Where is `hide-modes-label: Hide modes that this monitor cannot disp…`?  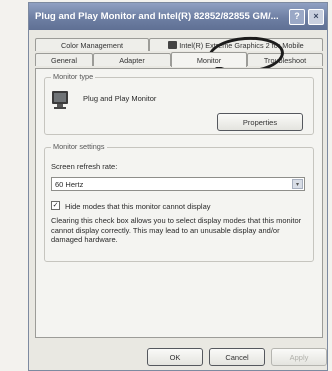 hide-modes-label: Hide modes that this monitor cannot disp… is located at coordinates (138, 206).